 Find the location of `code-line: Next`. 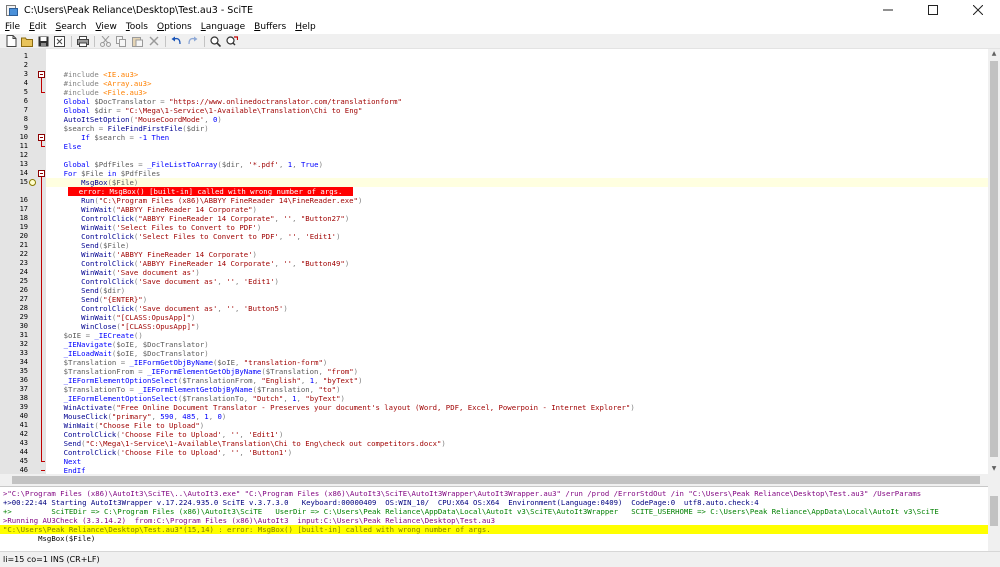

code-line: Next is located at coordinates (517, 461).